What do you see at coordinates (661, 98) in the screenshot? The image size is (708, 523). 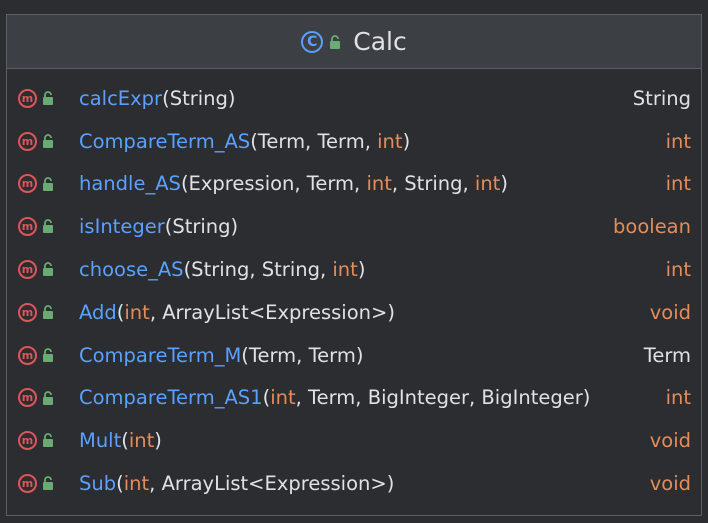 I see `return-type: String` at bounding box center [661, 98].